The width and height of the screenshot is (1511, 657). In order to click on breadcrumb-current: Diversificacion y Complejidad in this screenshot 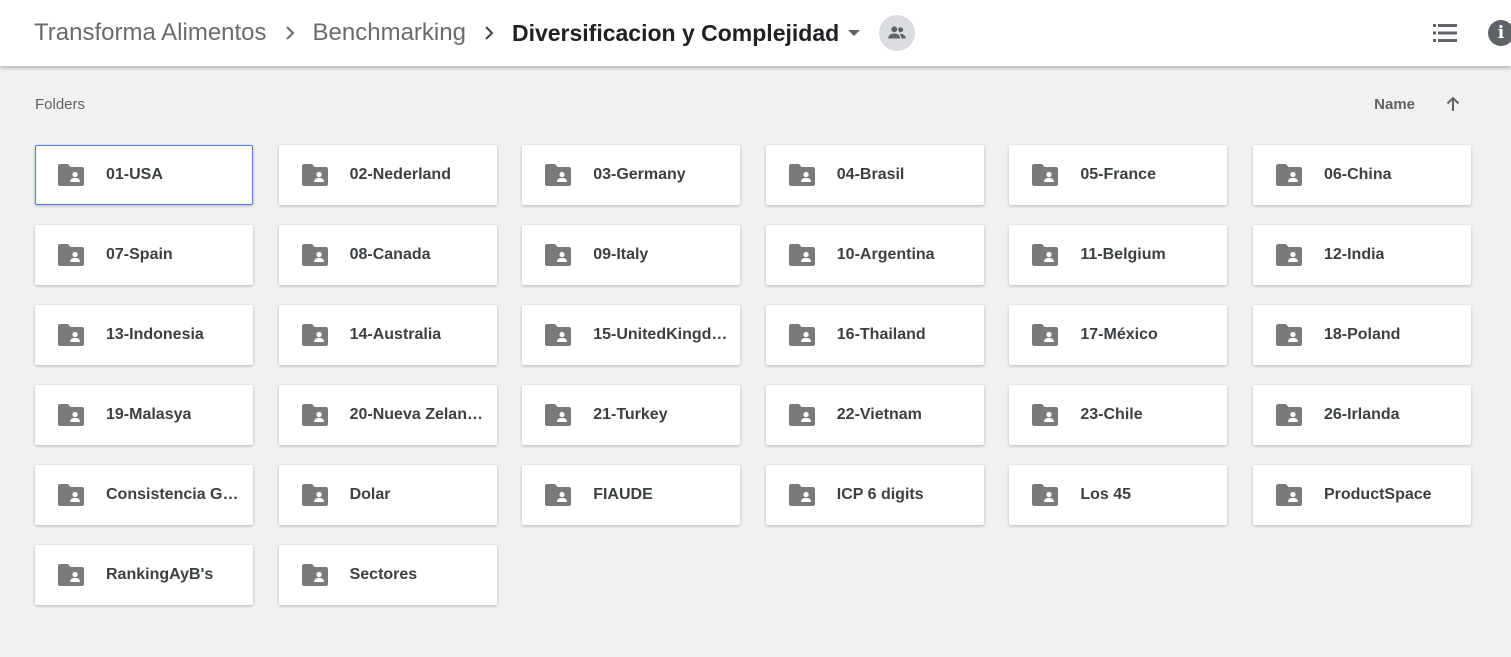, I will do `click(675, 33)`.